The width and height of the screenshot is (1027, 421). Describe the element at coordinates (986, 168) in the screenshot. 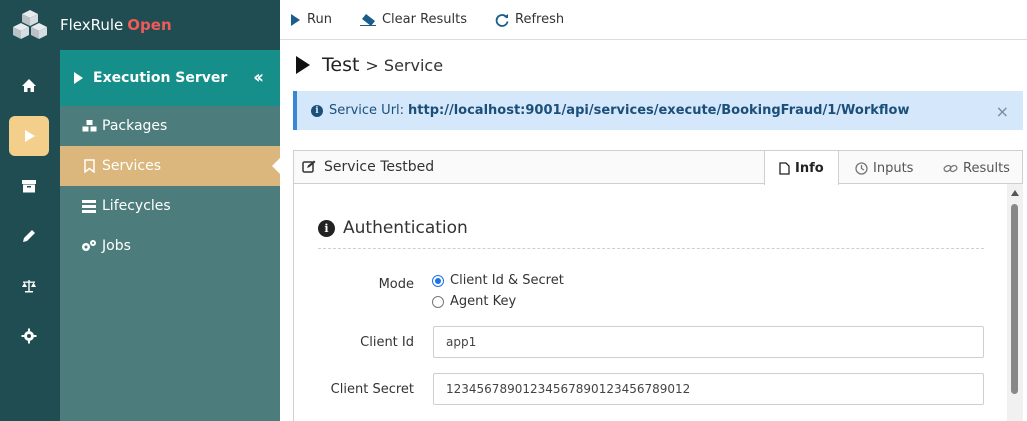

I see `tab-label: Results` at that location.